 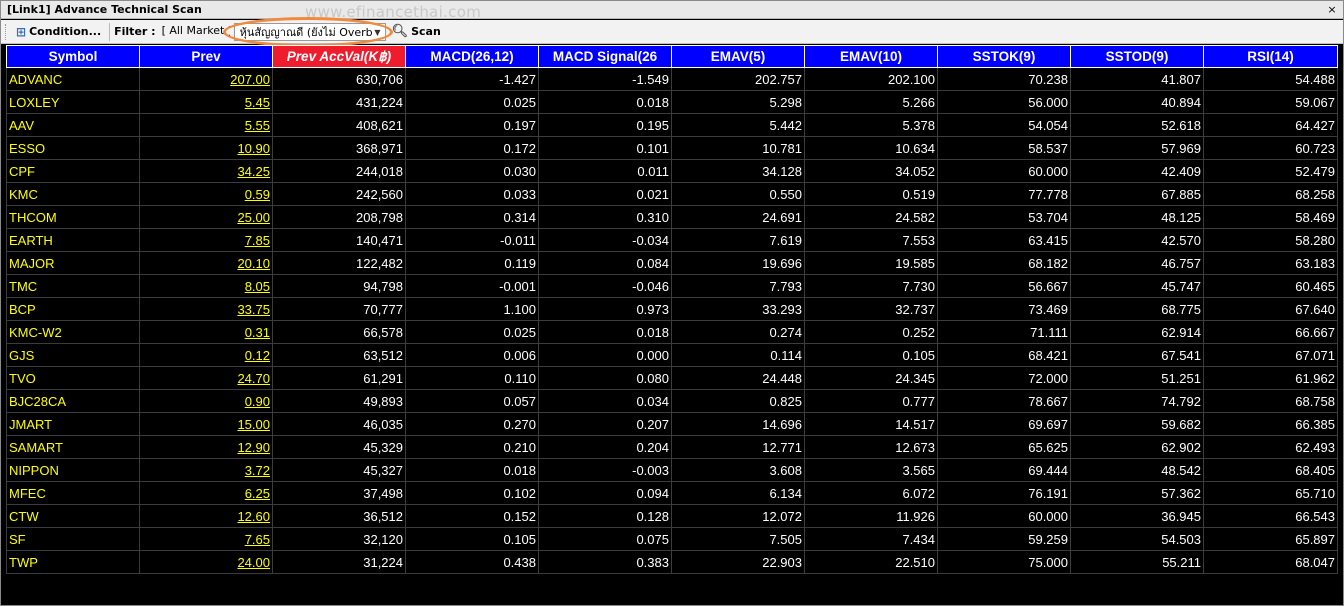 What do you see at coordinates (309, 31) in the screenshot?
I see `scan-type-dropdown: หุ้นสัญญาณดี (ยังไม่ Overbought) ▼` at bounding box center [309, 31].